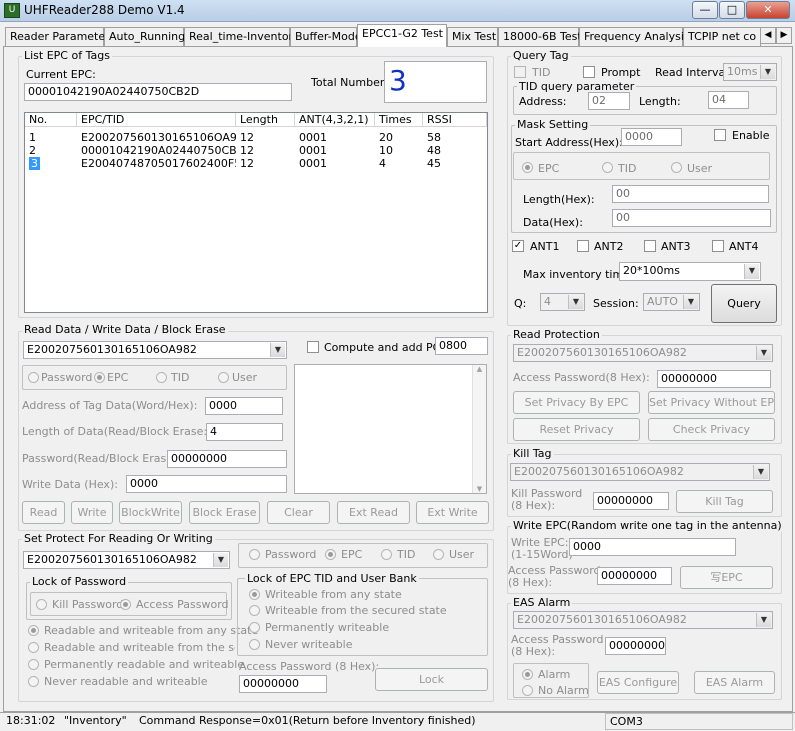  Describe the element at coordinates (720, 135) in the screenshot. I see `mask-enable-checkbox` at that location.